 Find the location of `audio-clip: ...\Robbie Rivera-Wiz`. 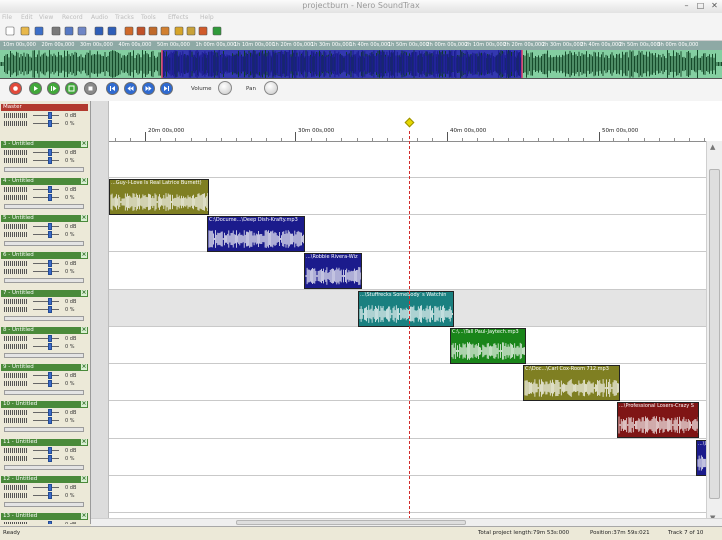

audio-clip: ...\Robbie Rivera-Wiz is located at coordinates (333, 271).